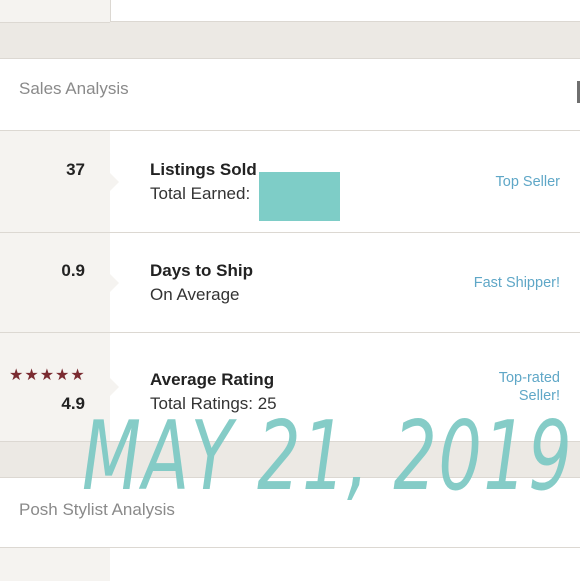 This screenshot has width=580, height=581. I want to click on fast-shipper-badge: Fast Shipper!, so click(517, 283).